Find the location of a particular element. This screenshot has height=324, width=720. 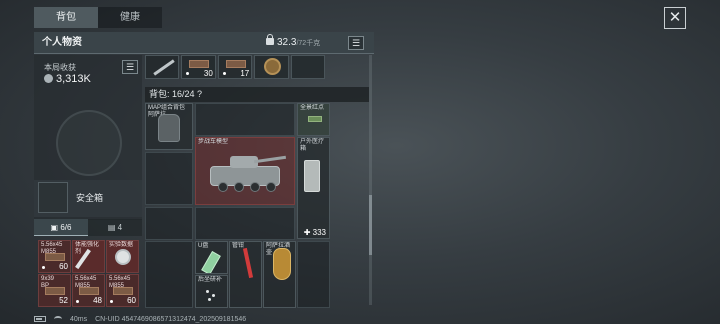

safe-box-slot: 安全箱 is located at coordinates (88, 198).